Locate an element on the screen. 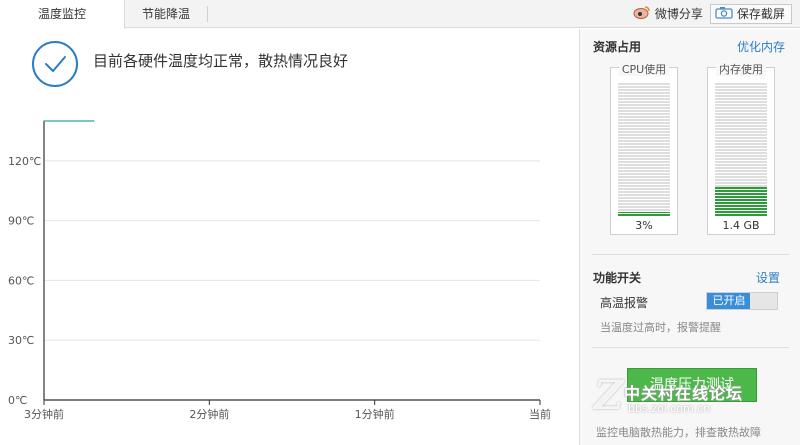 This screenshot has height=445, width=800. y-tick-label: 30℃ is located at coordinates (21, 340).